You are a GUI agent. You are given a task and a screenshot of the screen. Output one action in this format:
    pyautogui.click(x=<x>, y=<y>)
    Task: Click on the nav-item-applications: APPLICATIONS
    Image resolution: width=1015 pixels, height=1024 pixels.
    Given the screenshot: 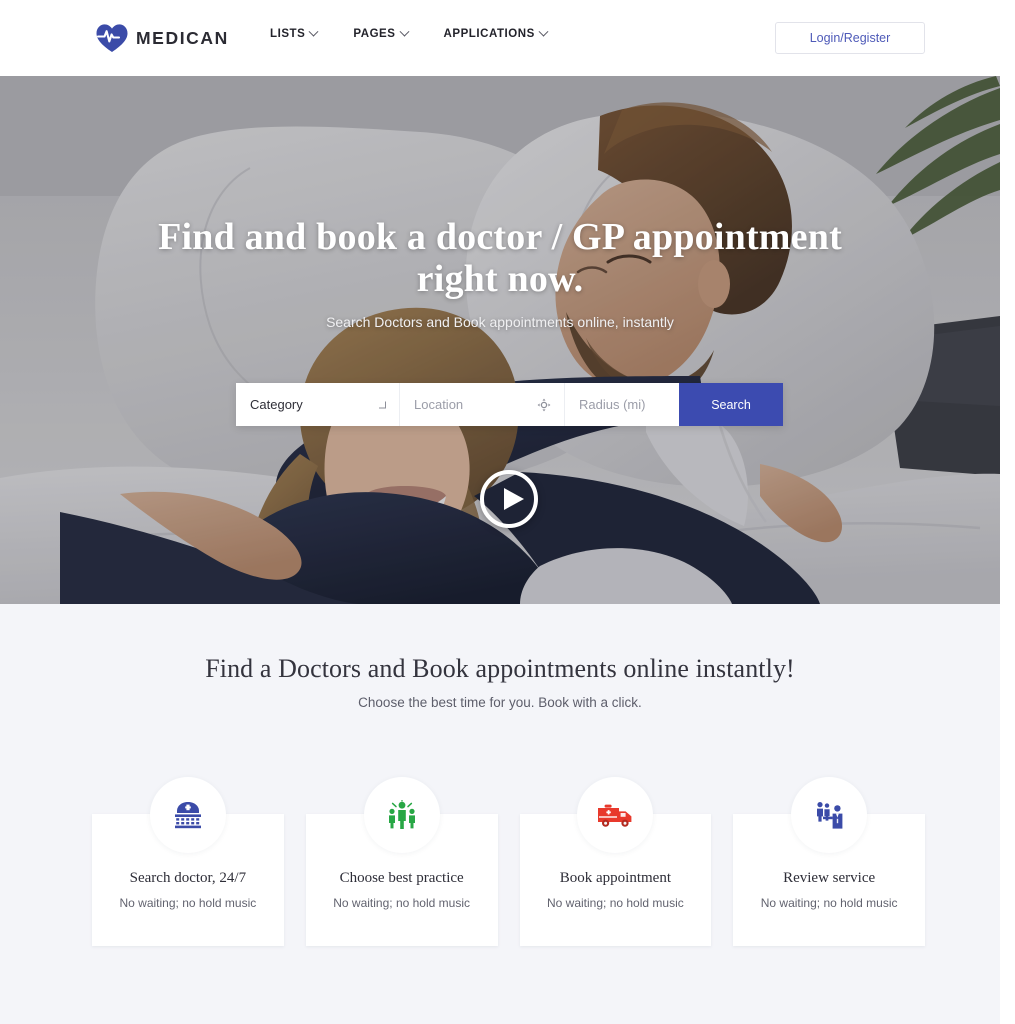 What is the action you would take?
    pyautogui.click(x=496, y=33)
    